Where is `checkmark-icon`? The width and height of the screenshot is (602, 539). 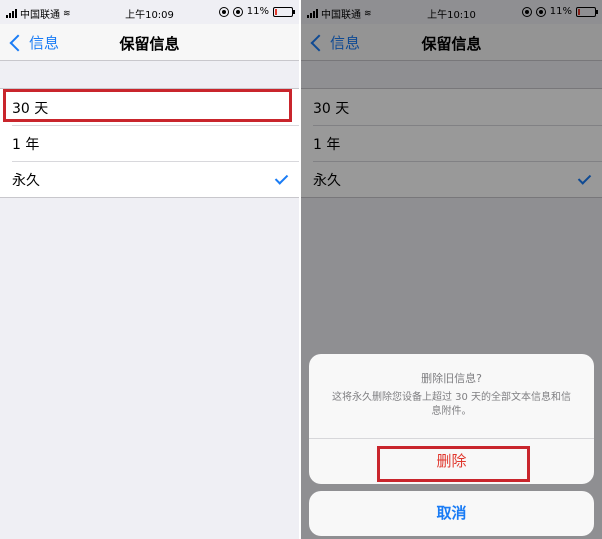
checkmark-icon is located at coordinates (281, 178).